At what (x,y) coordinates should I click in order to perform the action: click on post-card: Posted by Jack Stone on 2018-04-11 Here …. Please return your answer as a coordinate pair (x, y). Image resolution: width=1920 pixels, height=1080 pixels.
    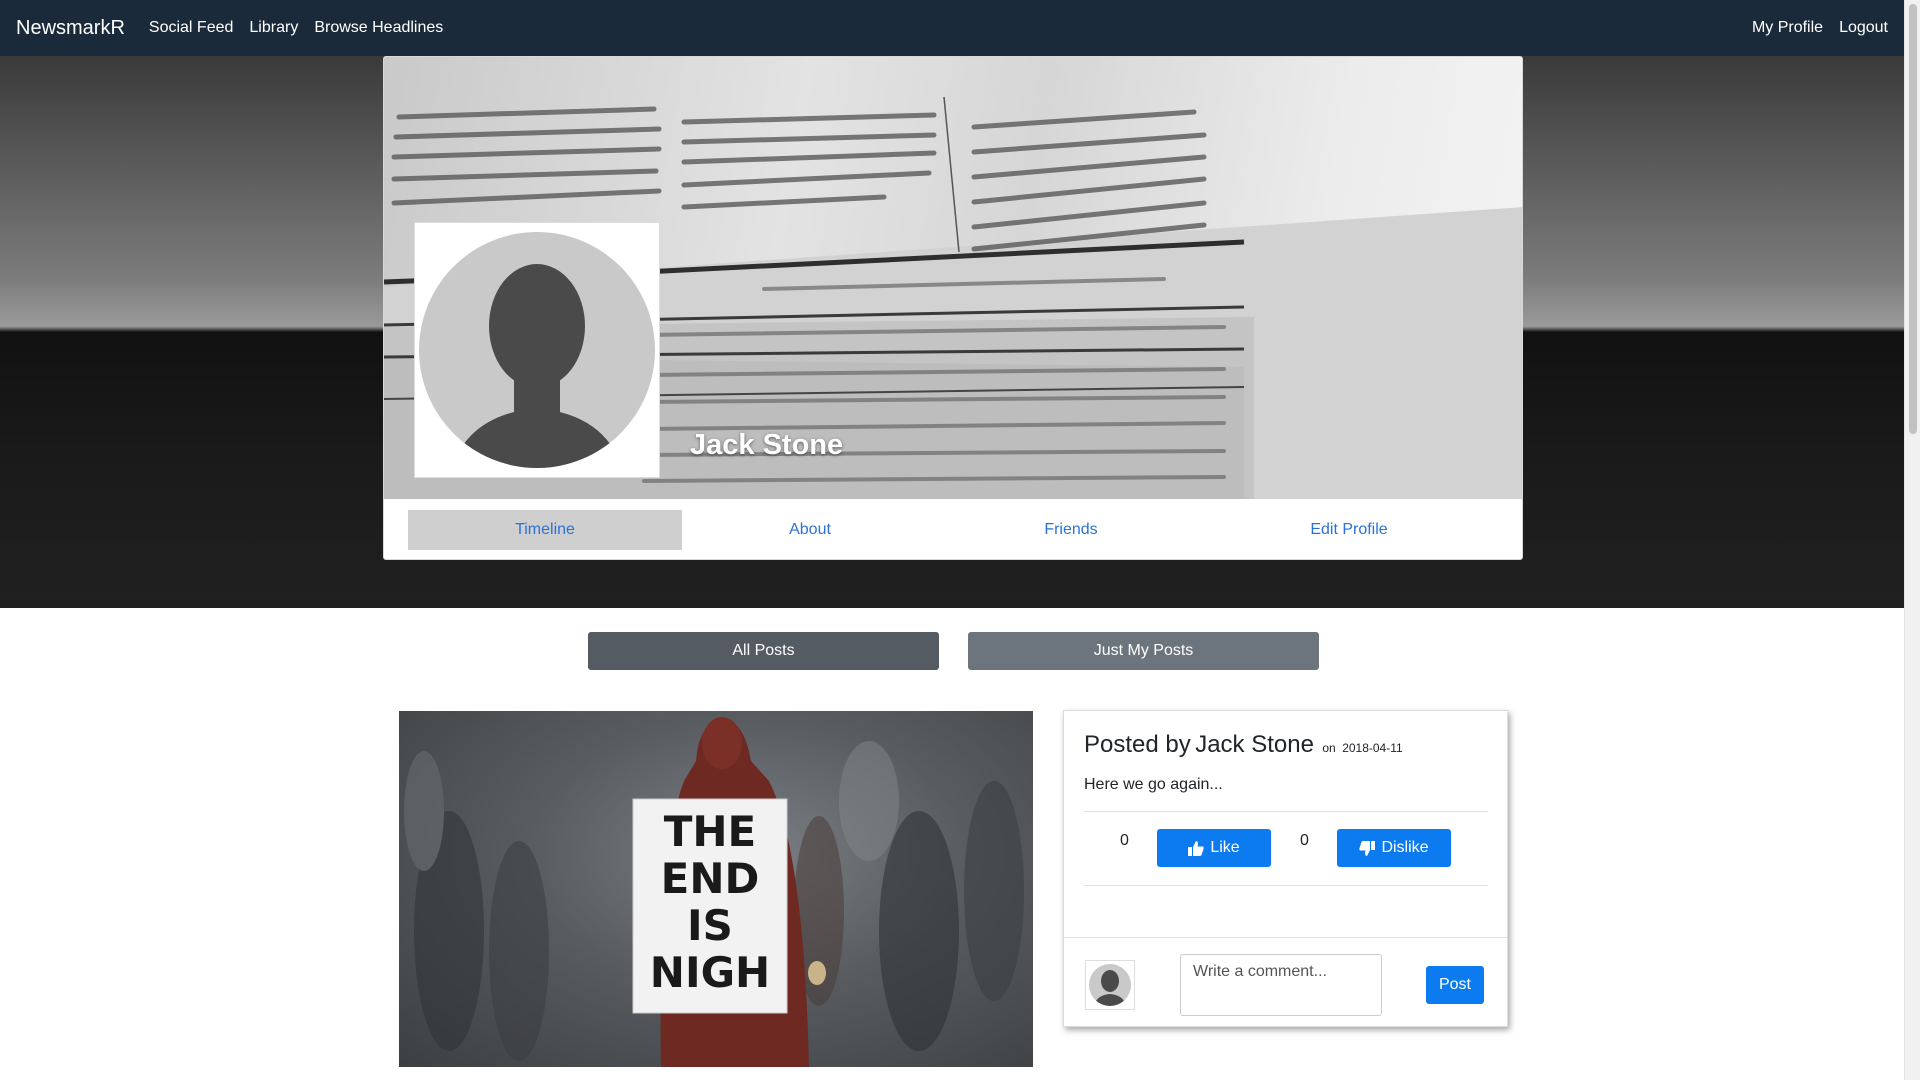
    Looking at the image, I should click on (1285, 868).